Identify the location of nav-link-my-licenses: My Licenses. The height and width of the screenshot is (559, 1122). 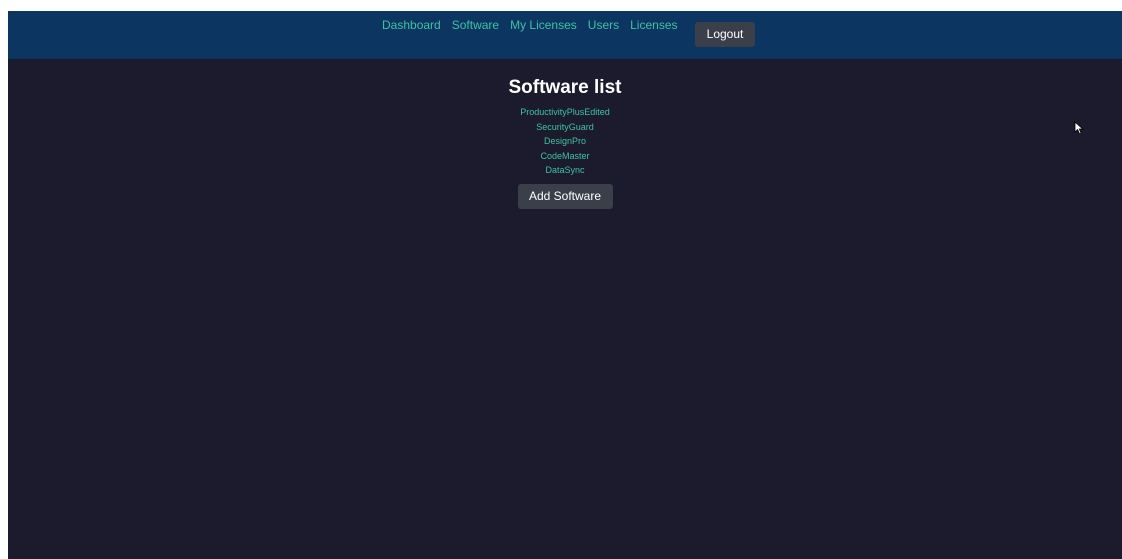
(543, 25).